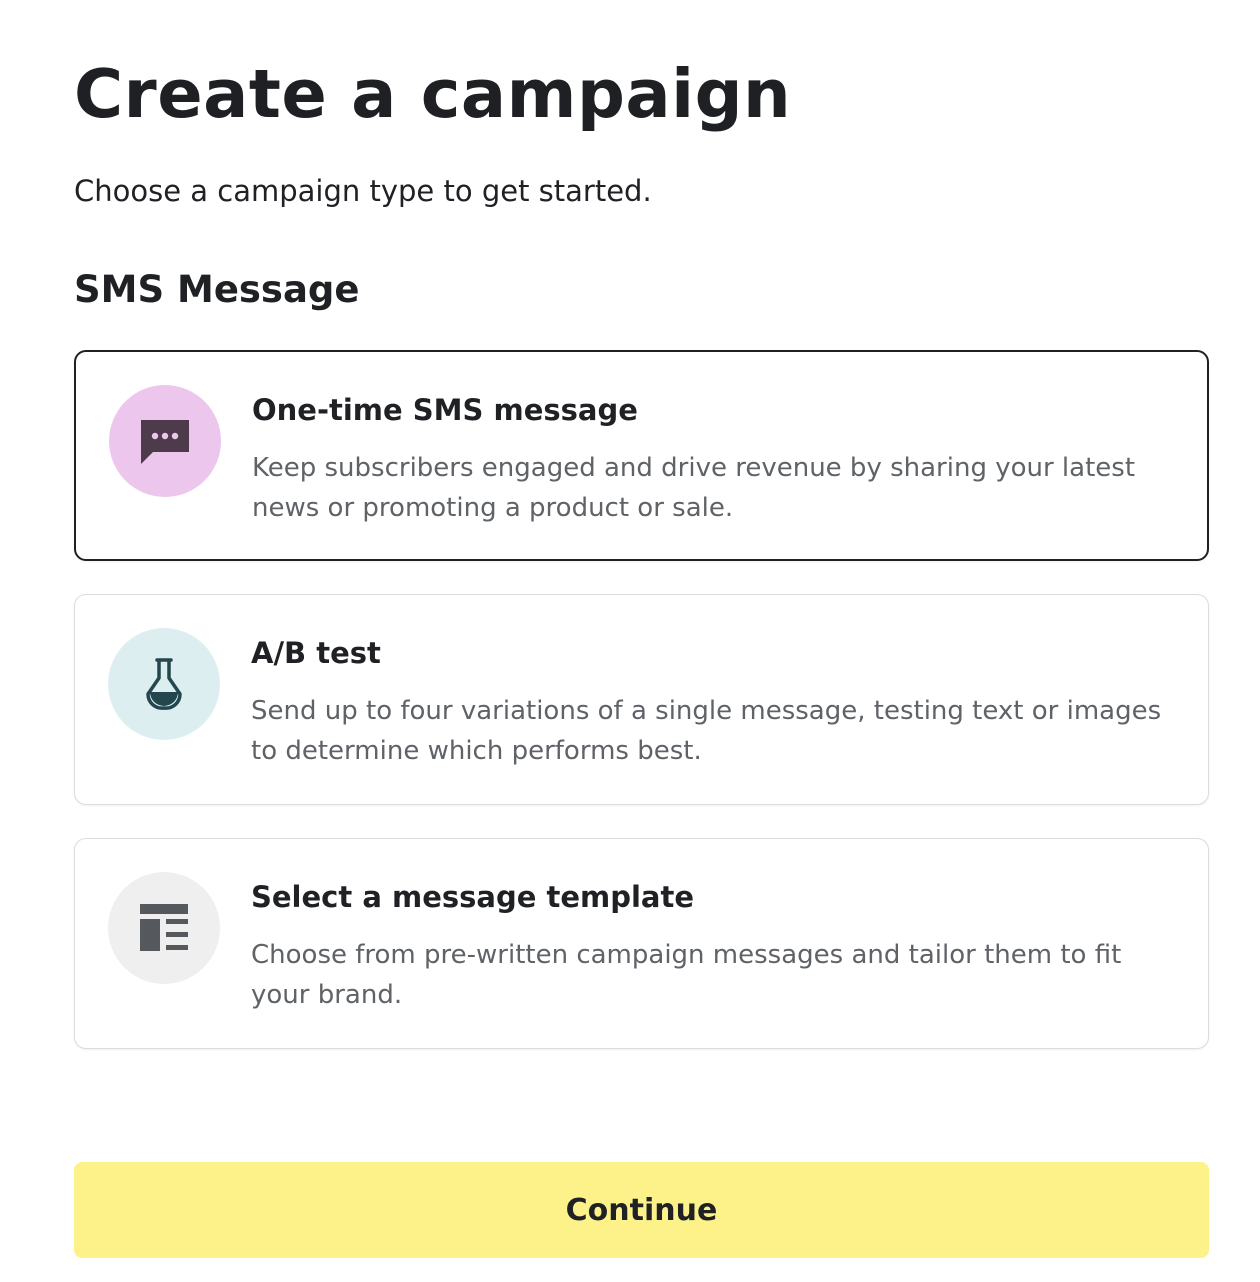 The width and height of the screenshot is (1260, 1282). What do you see at coordinates (445, 410) in the screenshot?
I see `option-title: One-time SMS message` at bounding box center [445, 410].